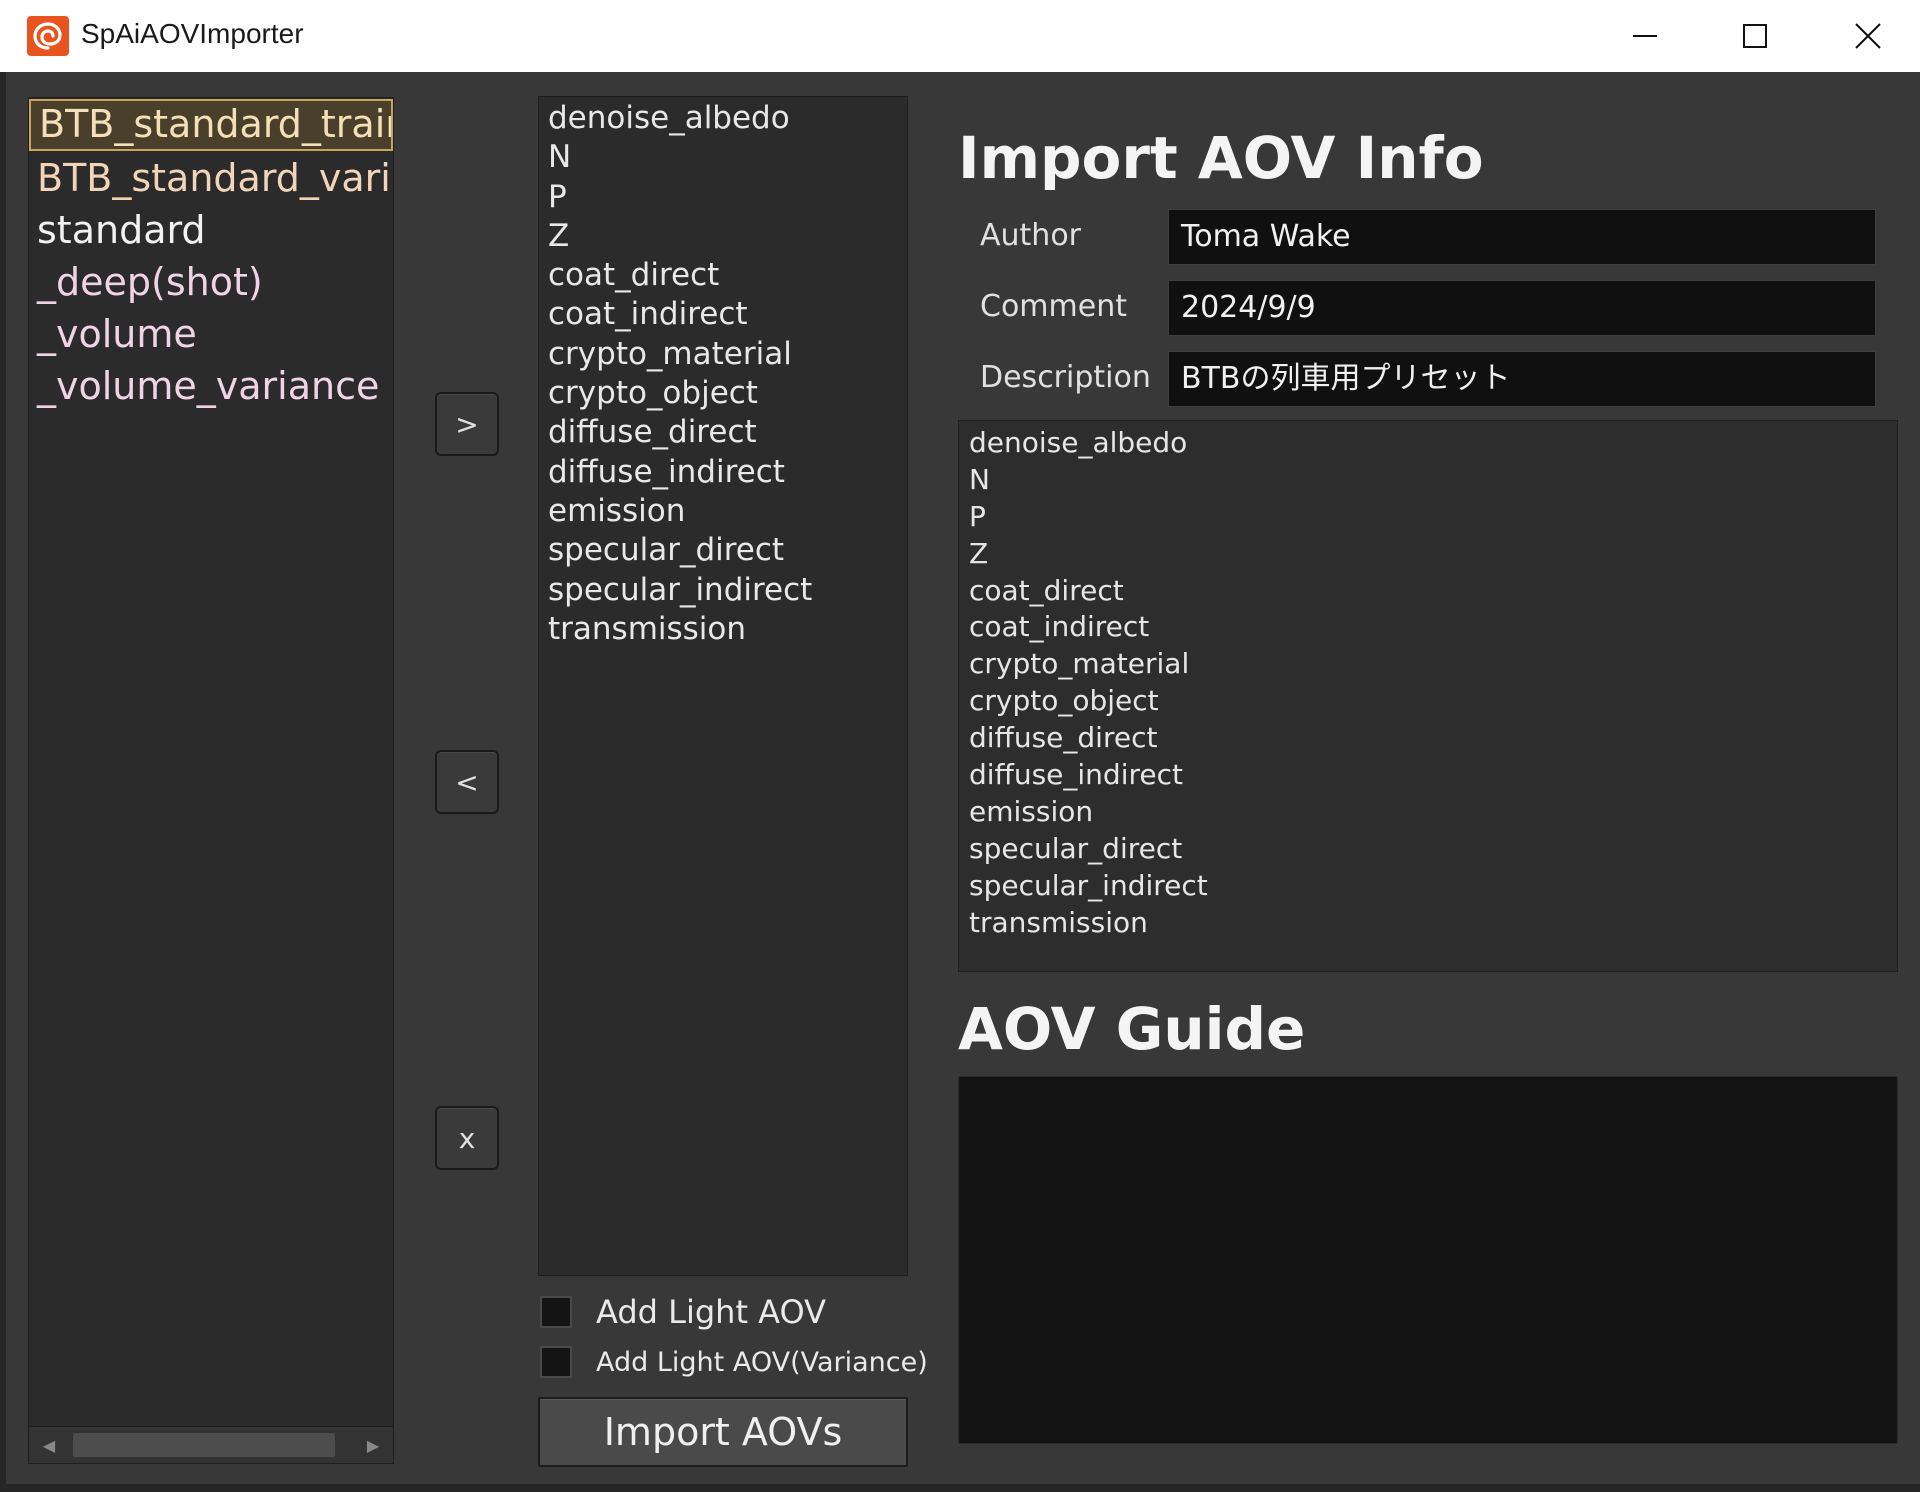 The width and height of the screenshot is (1920, 1492). I want to click on info-aov-item: specular_indirect, so click(1088, 885).